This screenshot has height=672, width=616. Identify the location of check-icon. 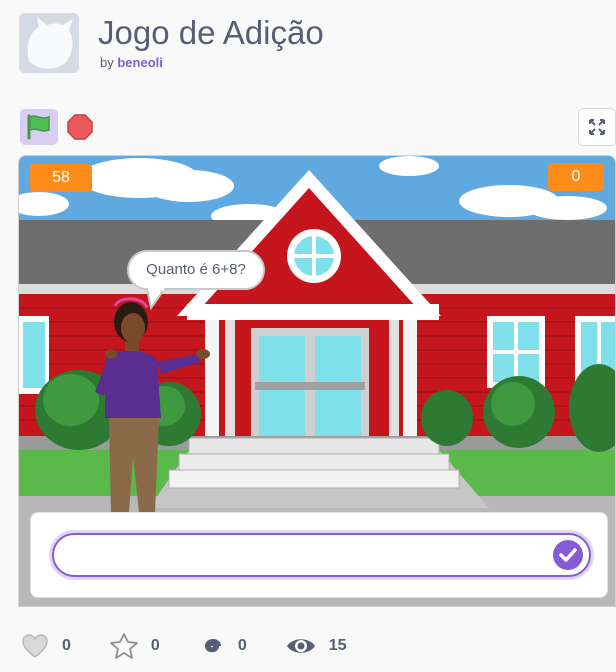
(568, 555).